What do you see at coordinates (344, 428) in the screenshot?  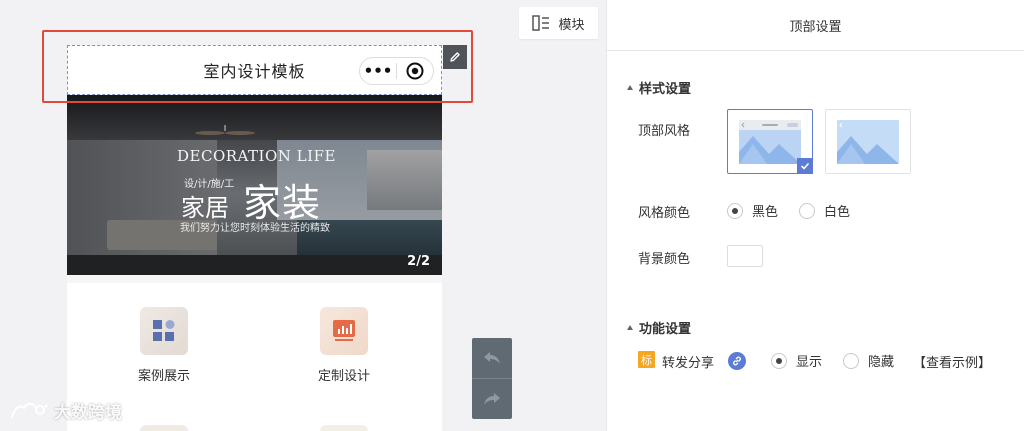 I see `grid-item-peek-right` at bounding box center [344, 428].